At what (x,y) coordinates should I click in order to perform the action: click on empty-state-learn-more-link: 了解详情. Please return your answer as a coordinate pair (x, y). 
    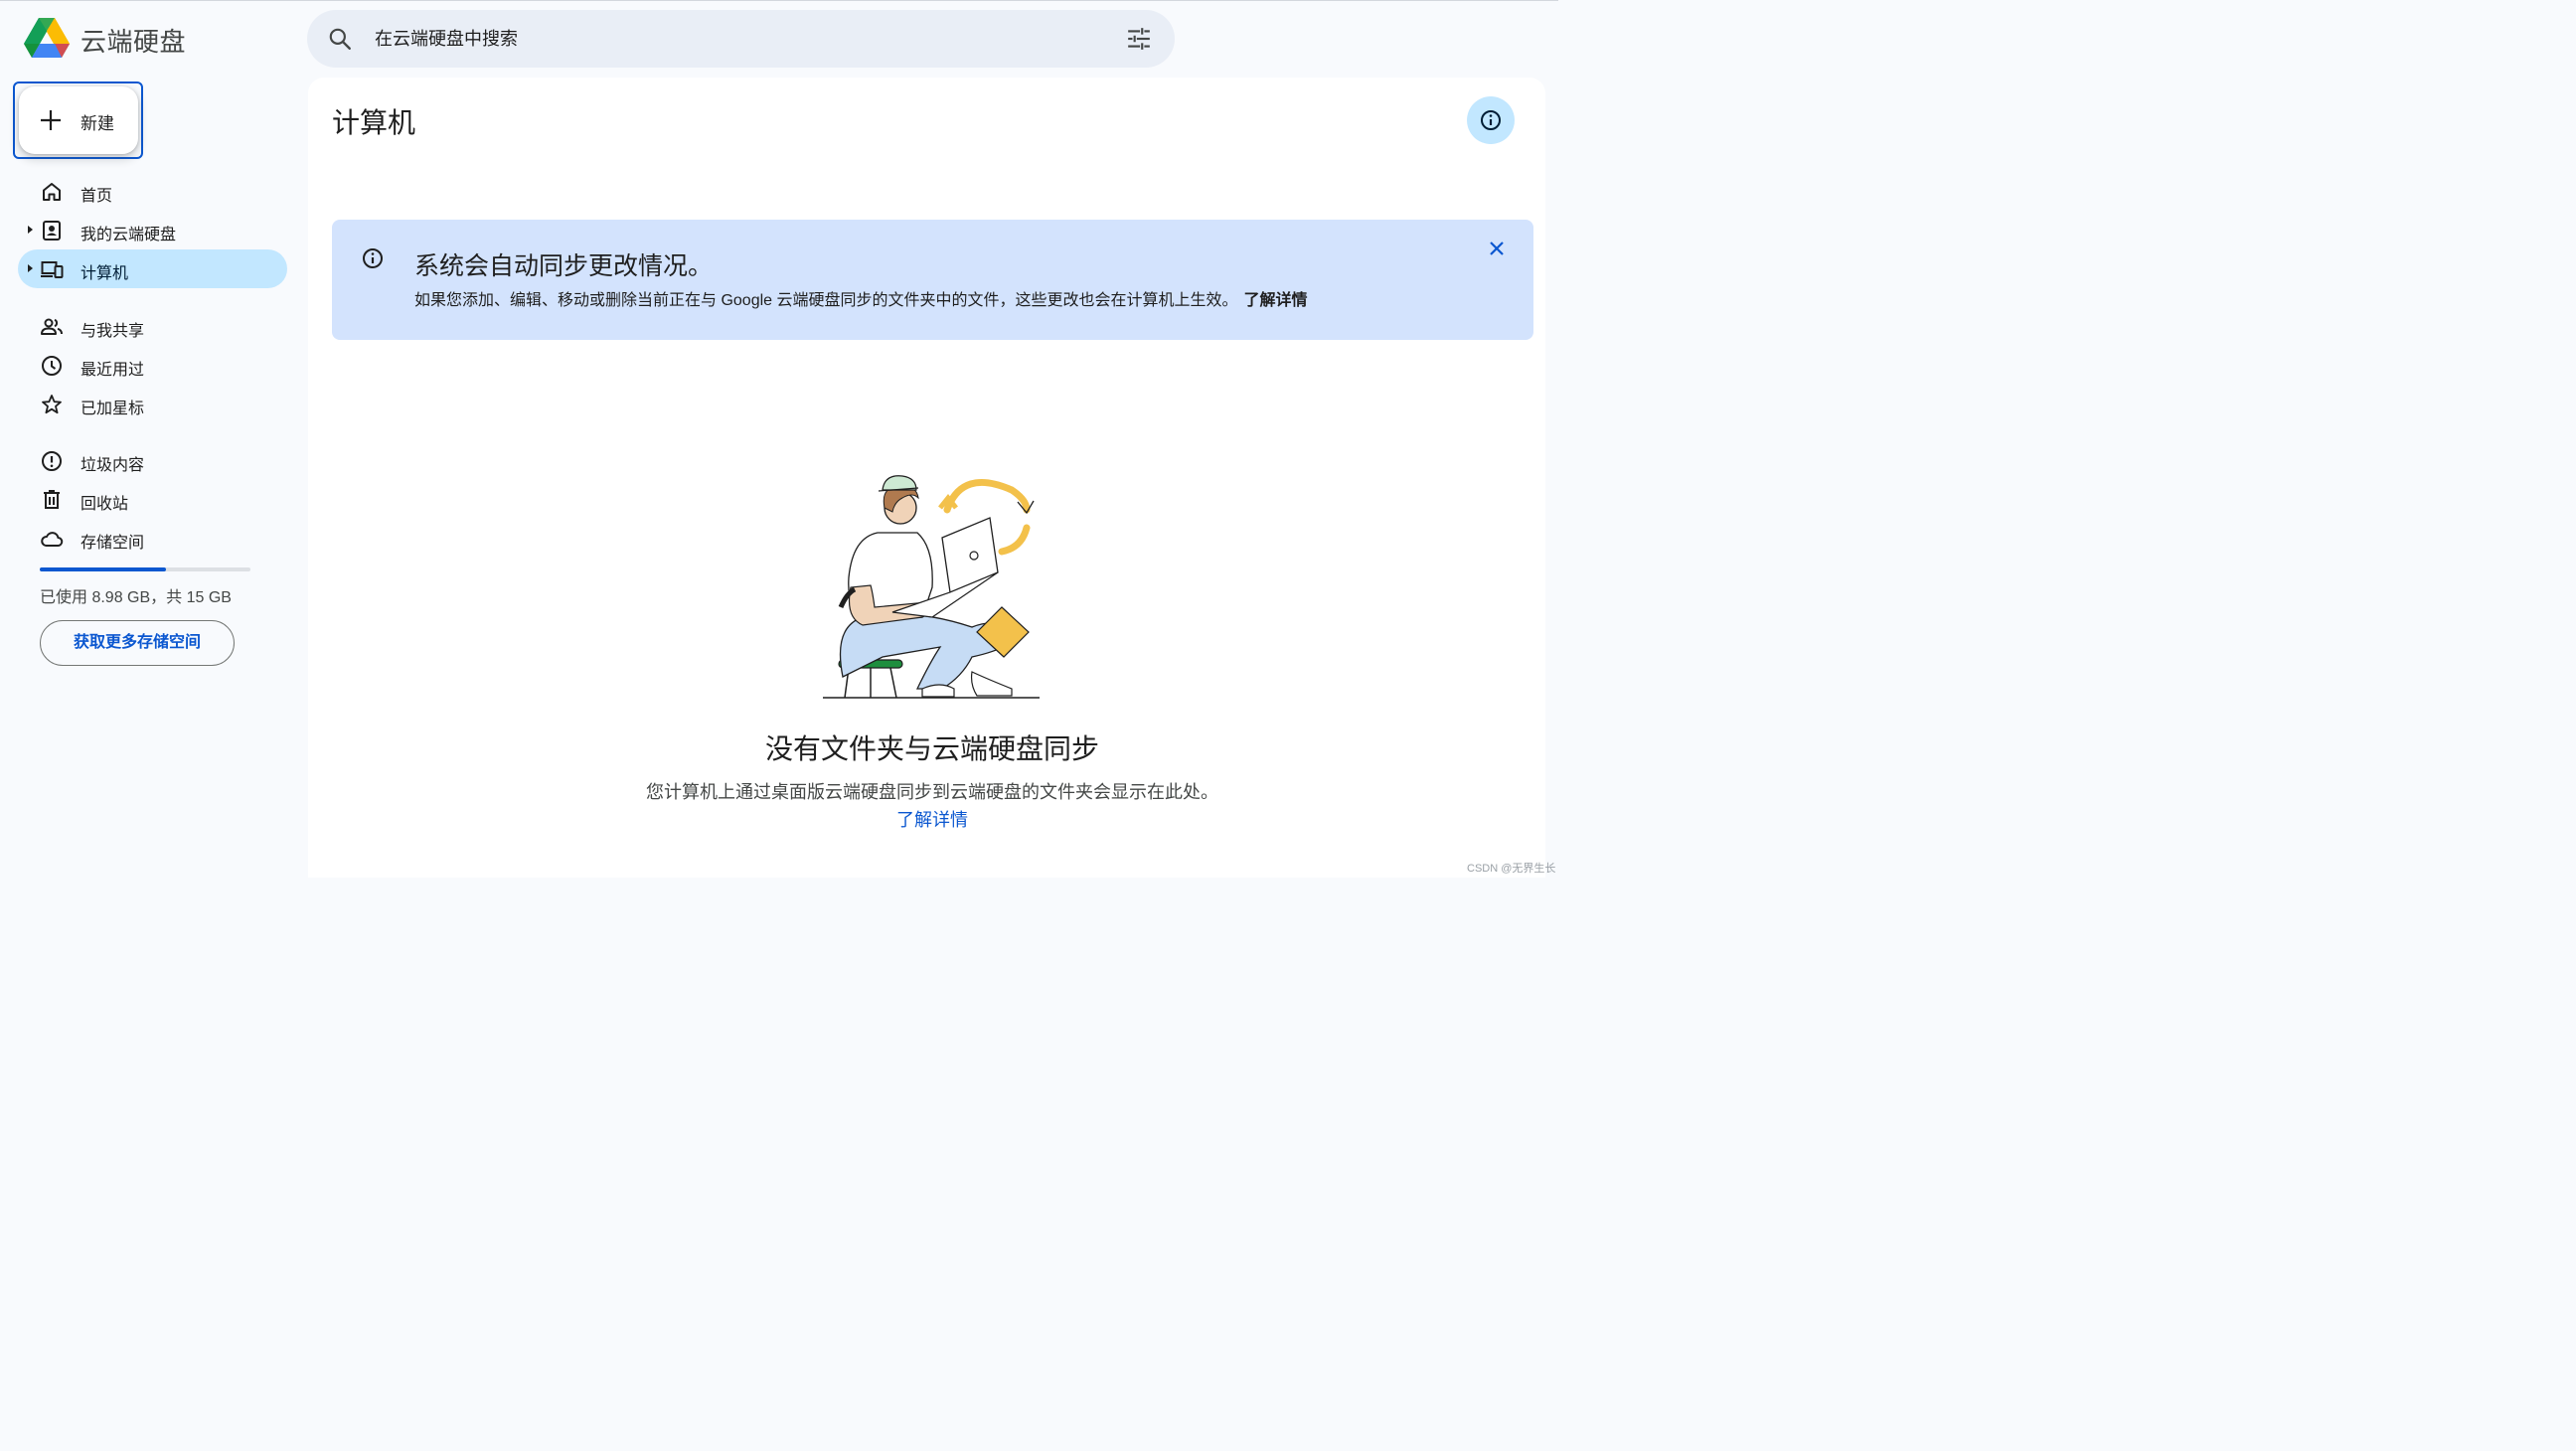
    Looking at the image, I should click on (932, 819).